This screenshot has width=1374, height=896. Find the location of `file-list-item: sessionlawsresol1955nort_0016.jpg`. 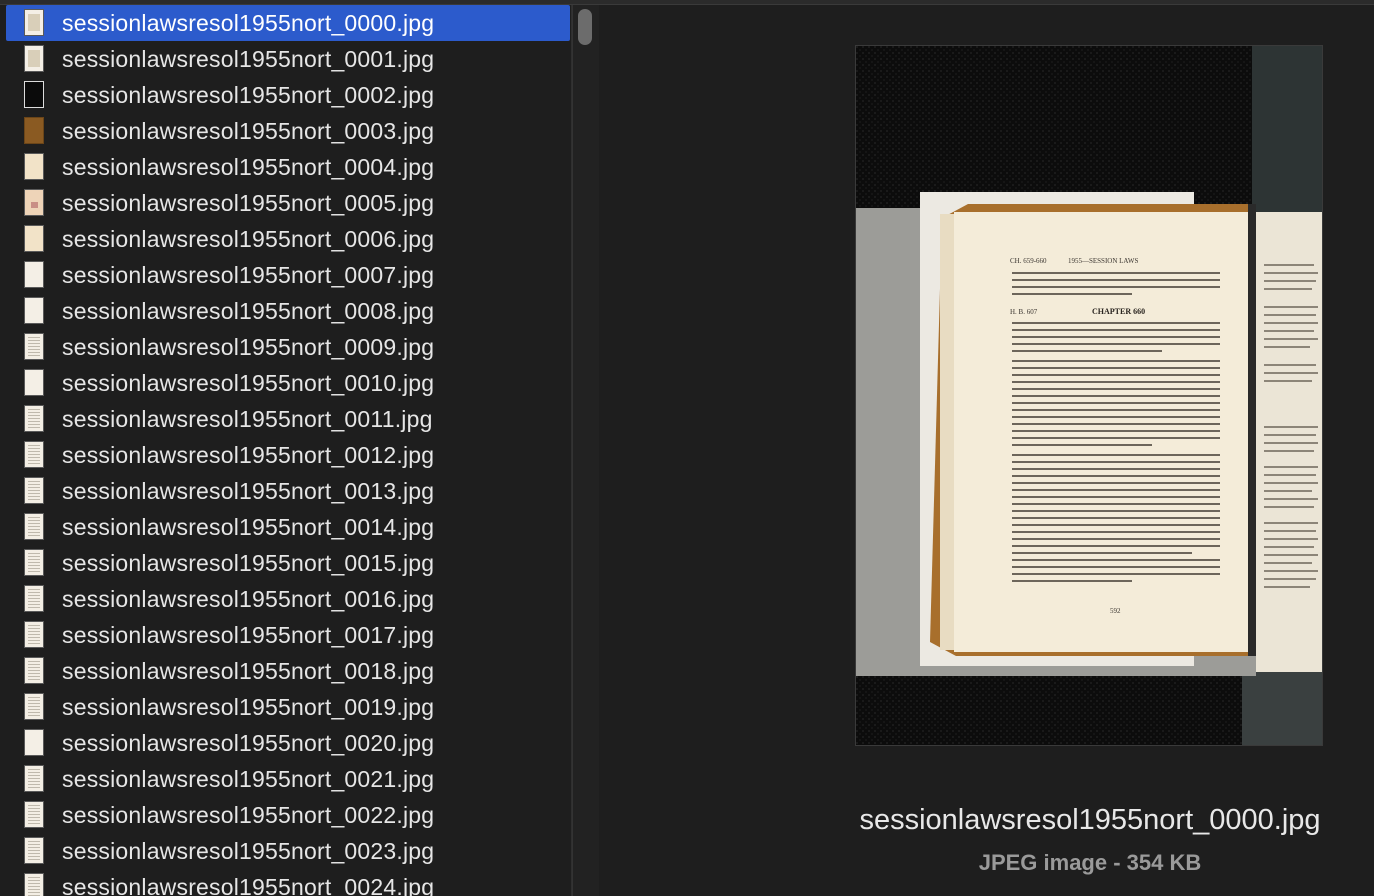

file-list-item: sessionlawsresol1955nort_0016.jpg is located at coordinates (288, 599).